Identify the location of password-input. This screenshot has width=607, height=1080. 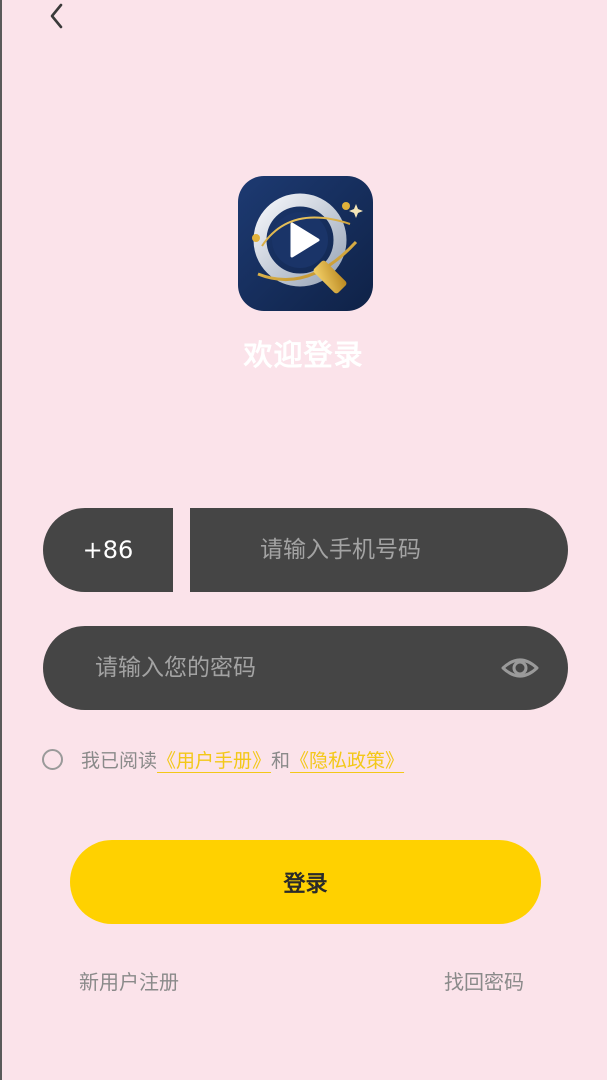
(290, 668).